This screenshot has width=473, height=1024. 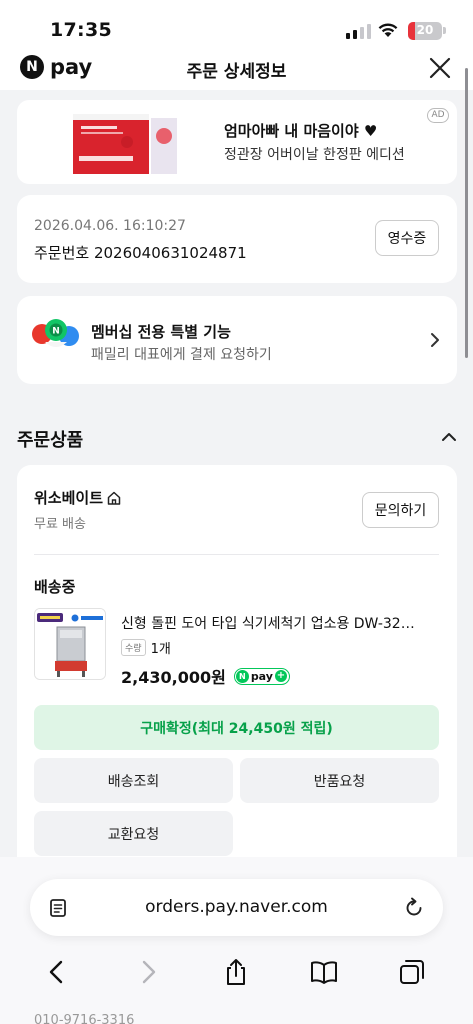 I want to click on header: N pay 주문 상세정보, so click(x=236, y=71).